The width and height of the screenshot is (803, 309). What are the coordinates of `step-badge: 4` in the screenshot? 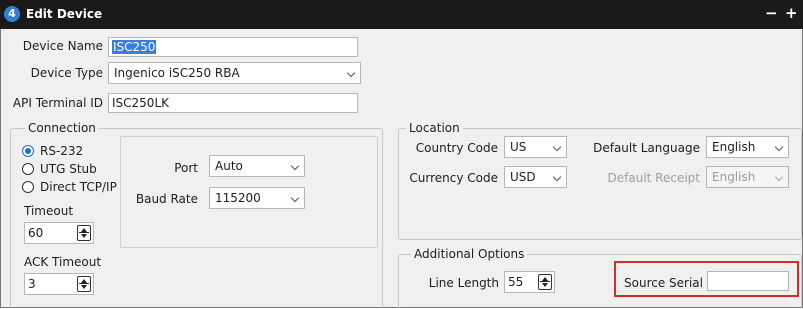 It's located at (12, 14).